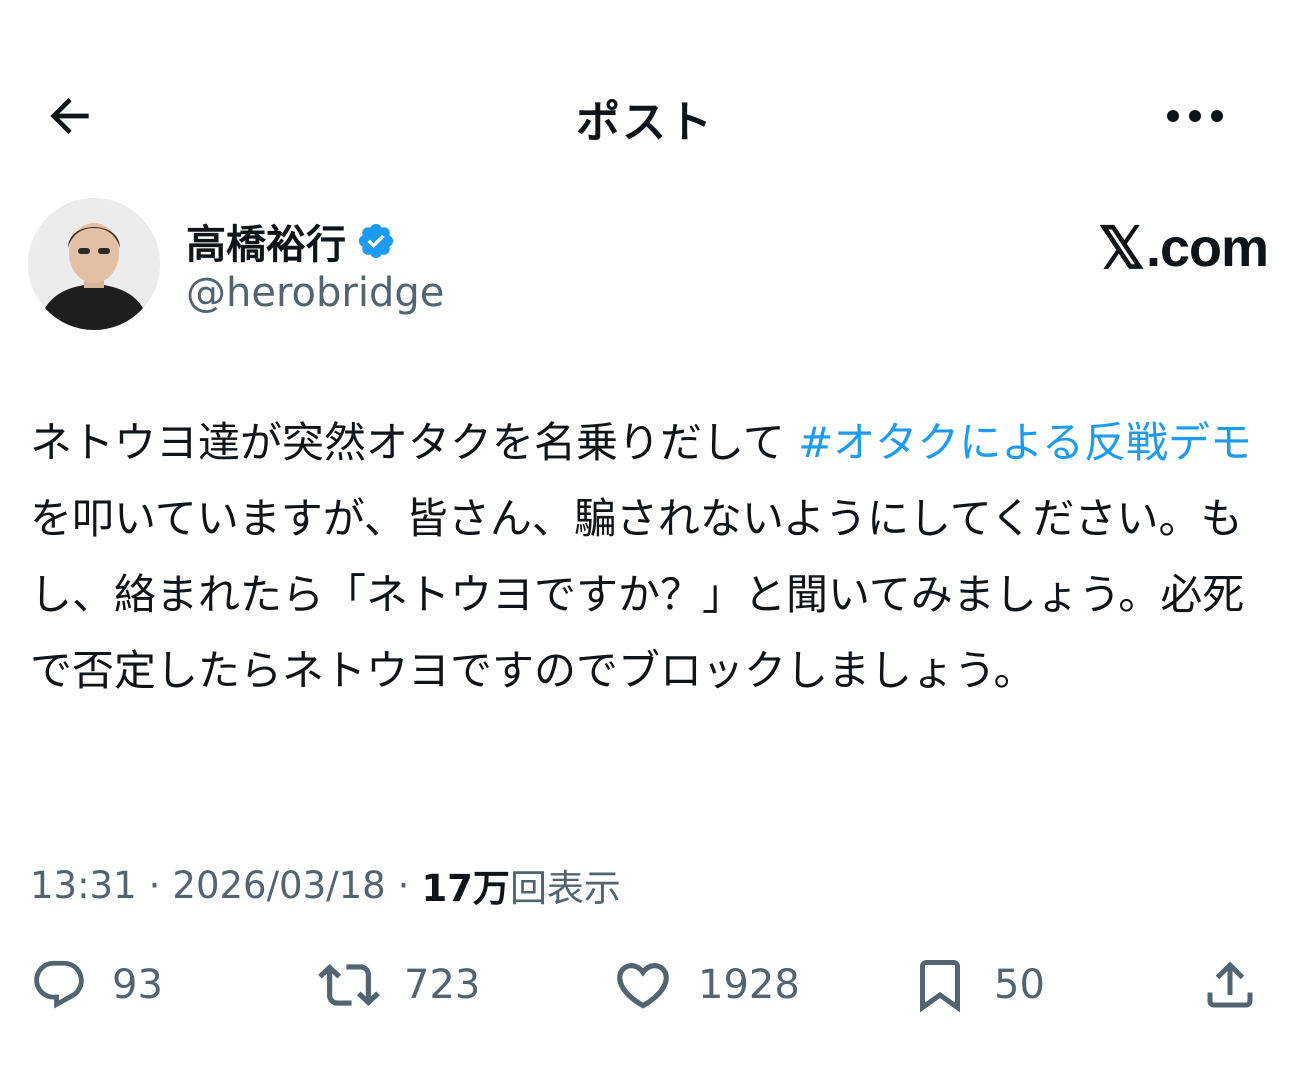 Image resolution: width=1290 pixels, height=1067 pixels. I want to click on reply-icon, so click(59, 984).